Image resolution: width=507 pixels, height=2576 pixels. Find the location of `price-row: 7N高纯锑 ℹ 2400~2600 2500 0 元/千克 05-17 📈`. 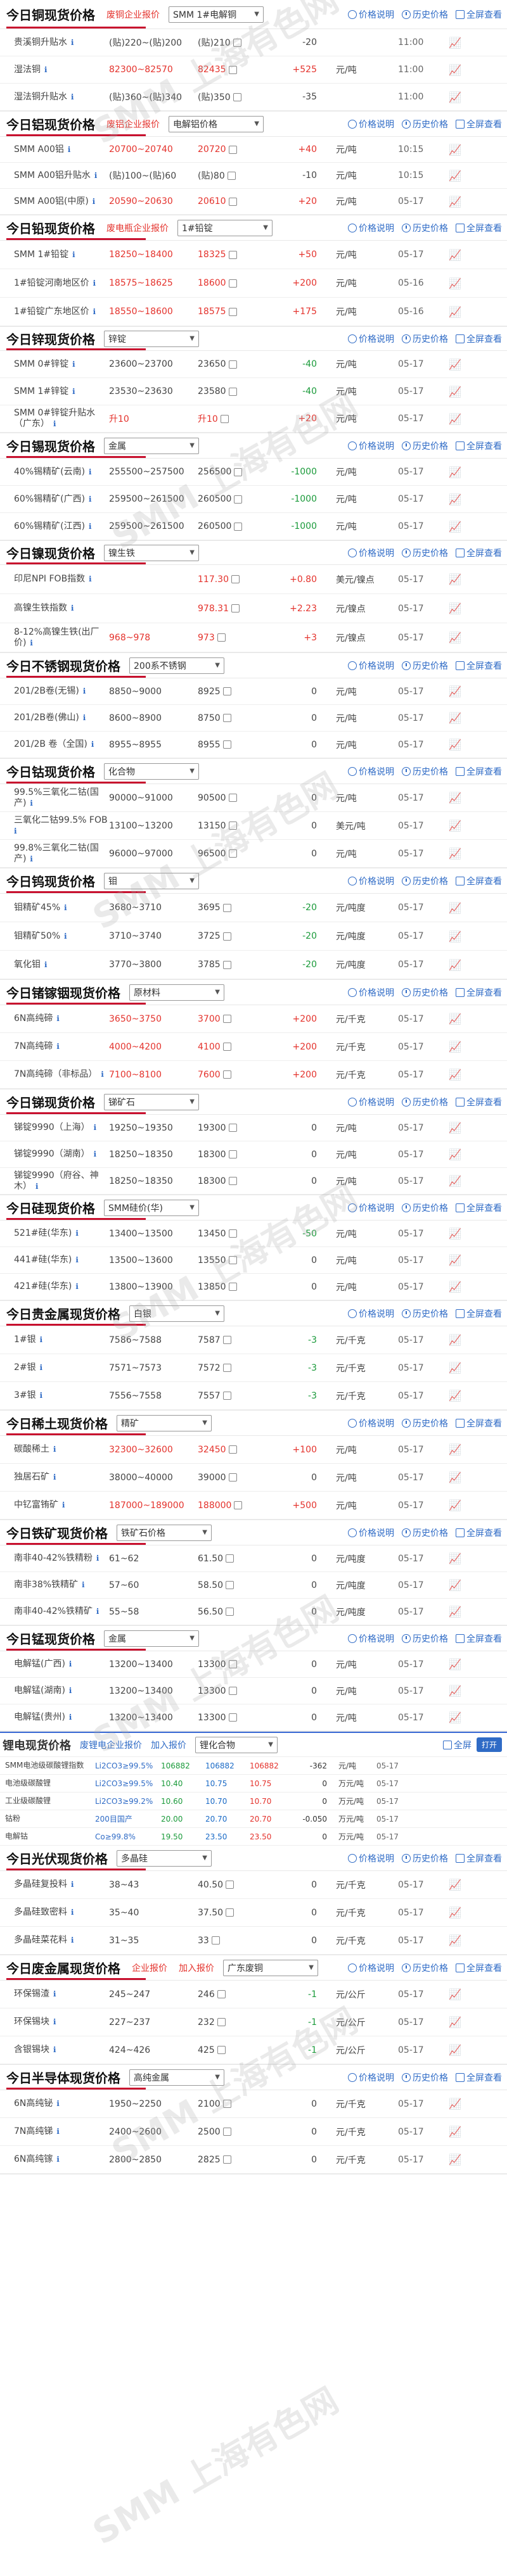

price-row: 7N高纯锑 ℹ 2400~2600 2500 0 元/千克 05-17 📈 is located at coordinates (253, 2132).